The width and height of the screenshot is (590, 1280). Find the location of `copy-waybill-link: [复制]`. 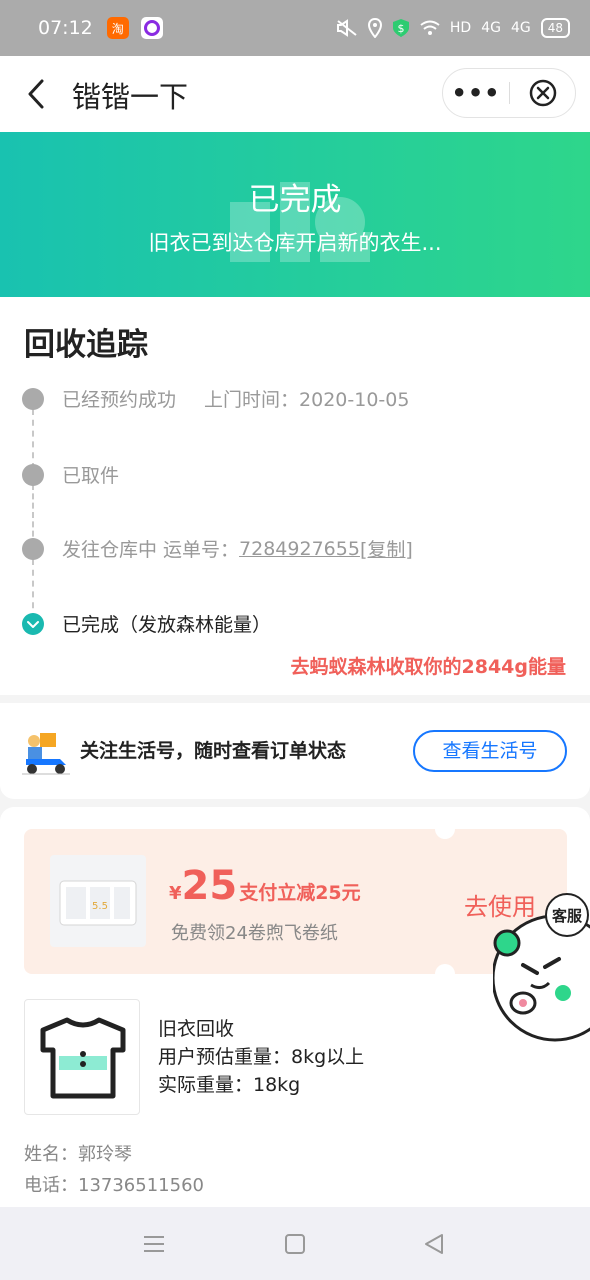

copy-waybill-link: [复制] is located at coordinates (386, 548).